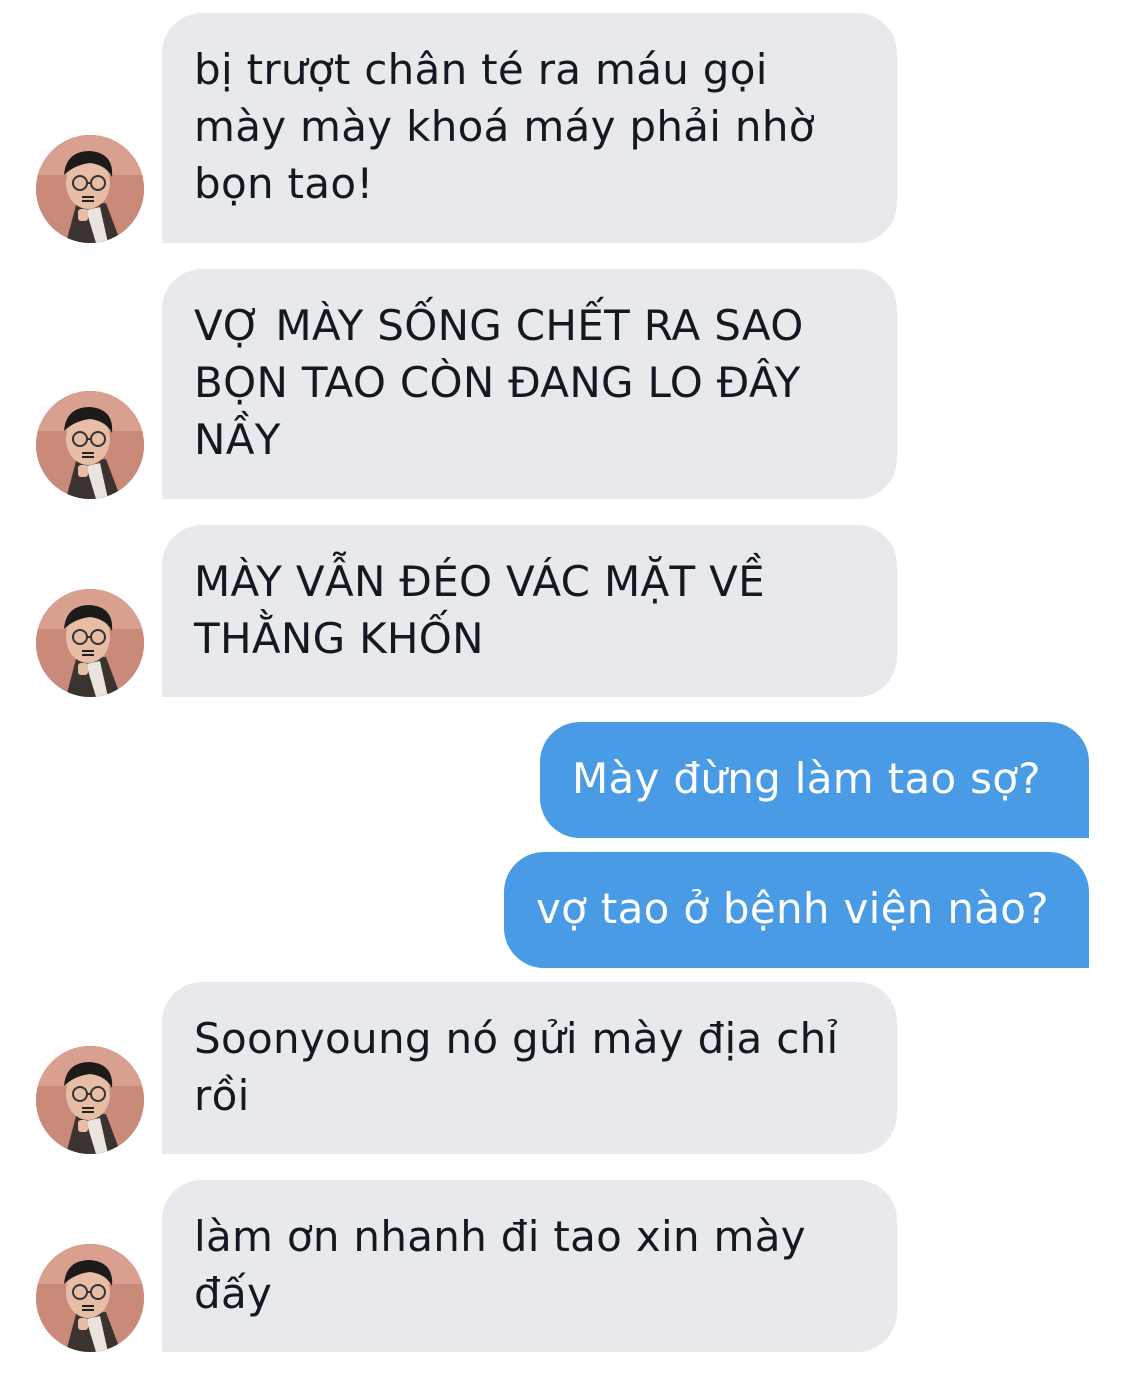 Image resolution: width=1125 pixels, height=1377 pixels. Describe the element at coordinates (529, 611) in the screenshot. I see `incoming-message-bubble: MÀY VẪN ĐÉO VÁC MẶT VỀ THẰNG KHỐN` at that location.